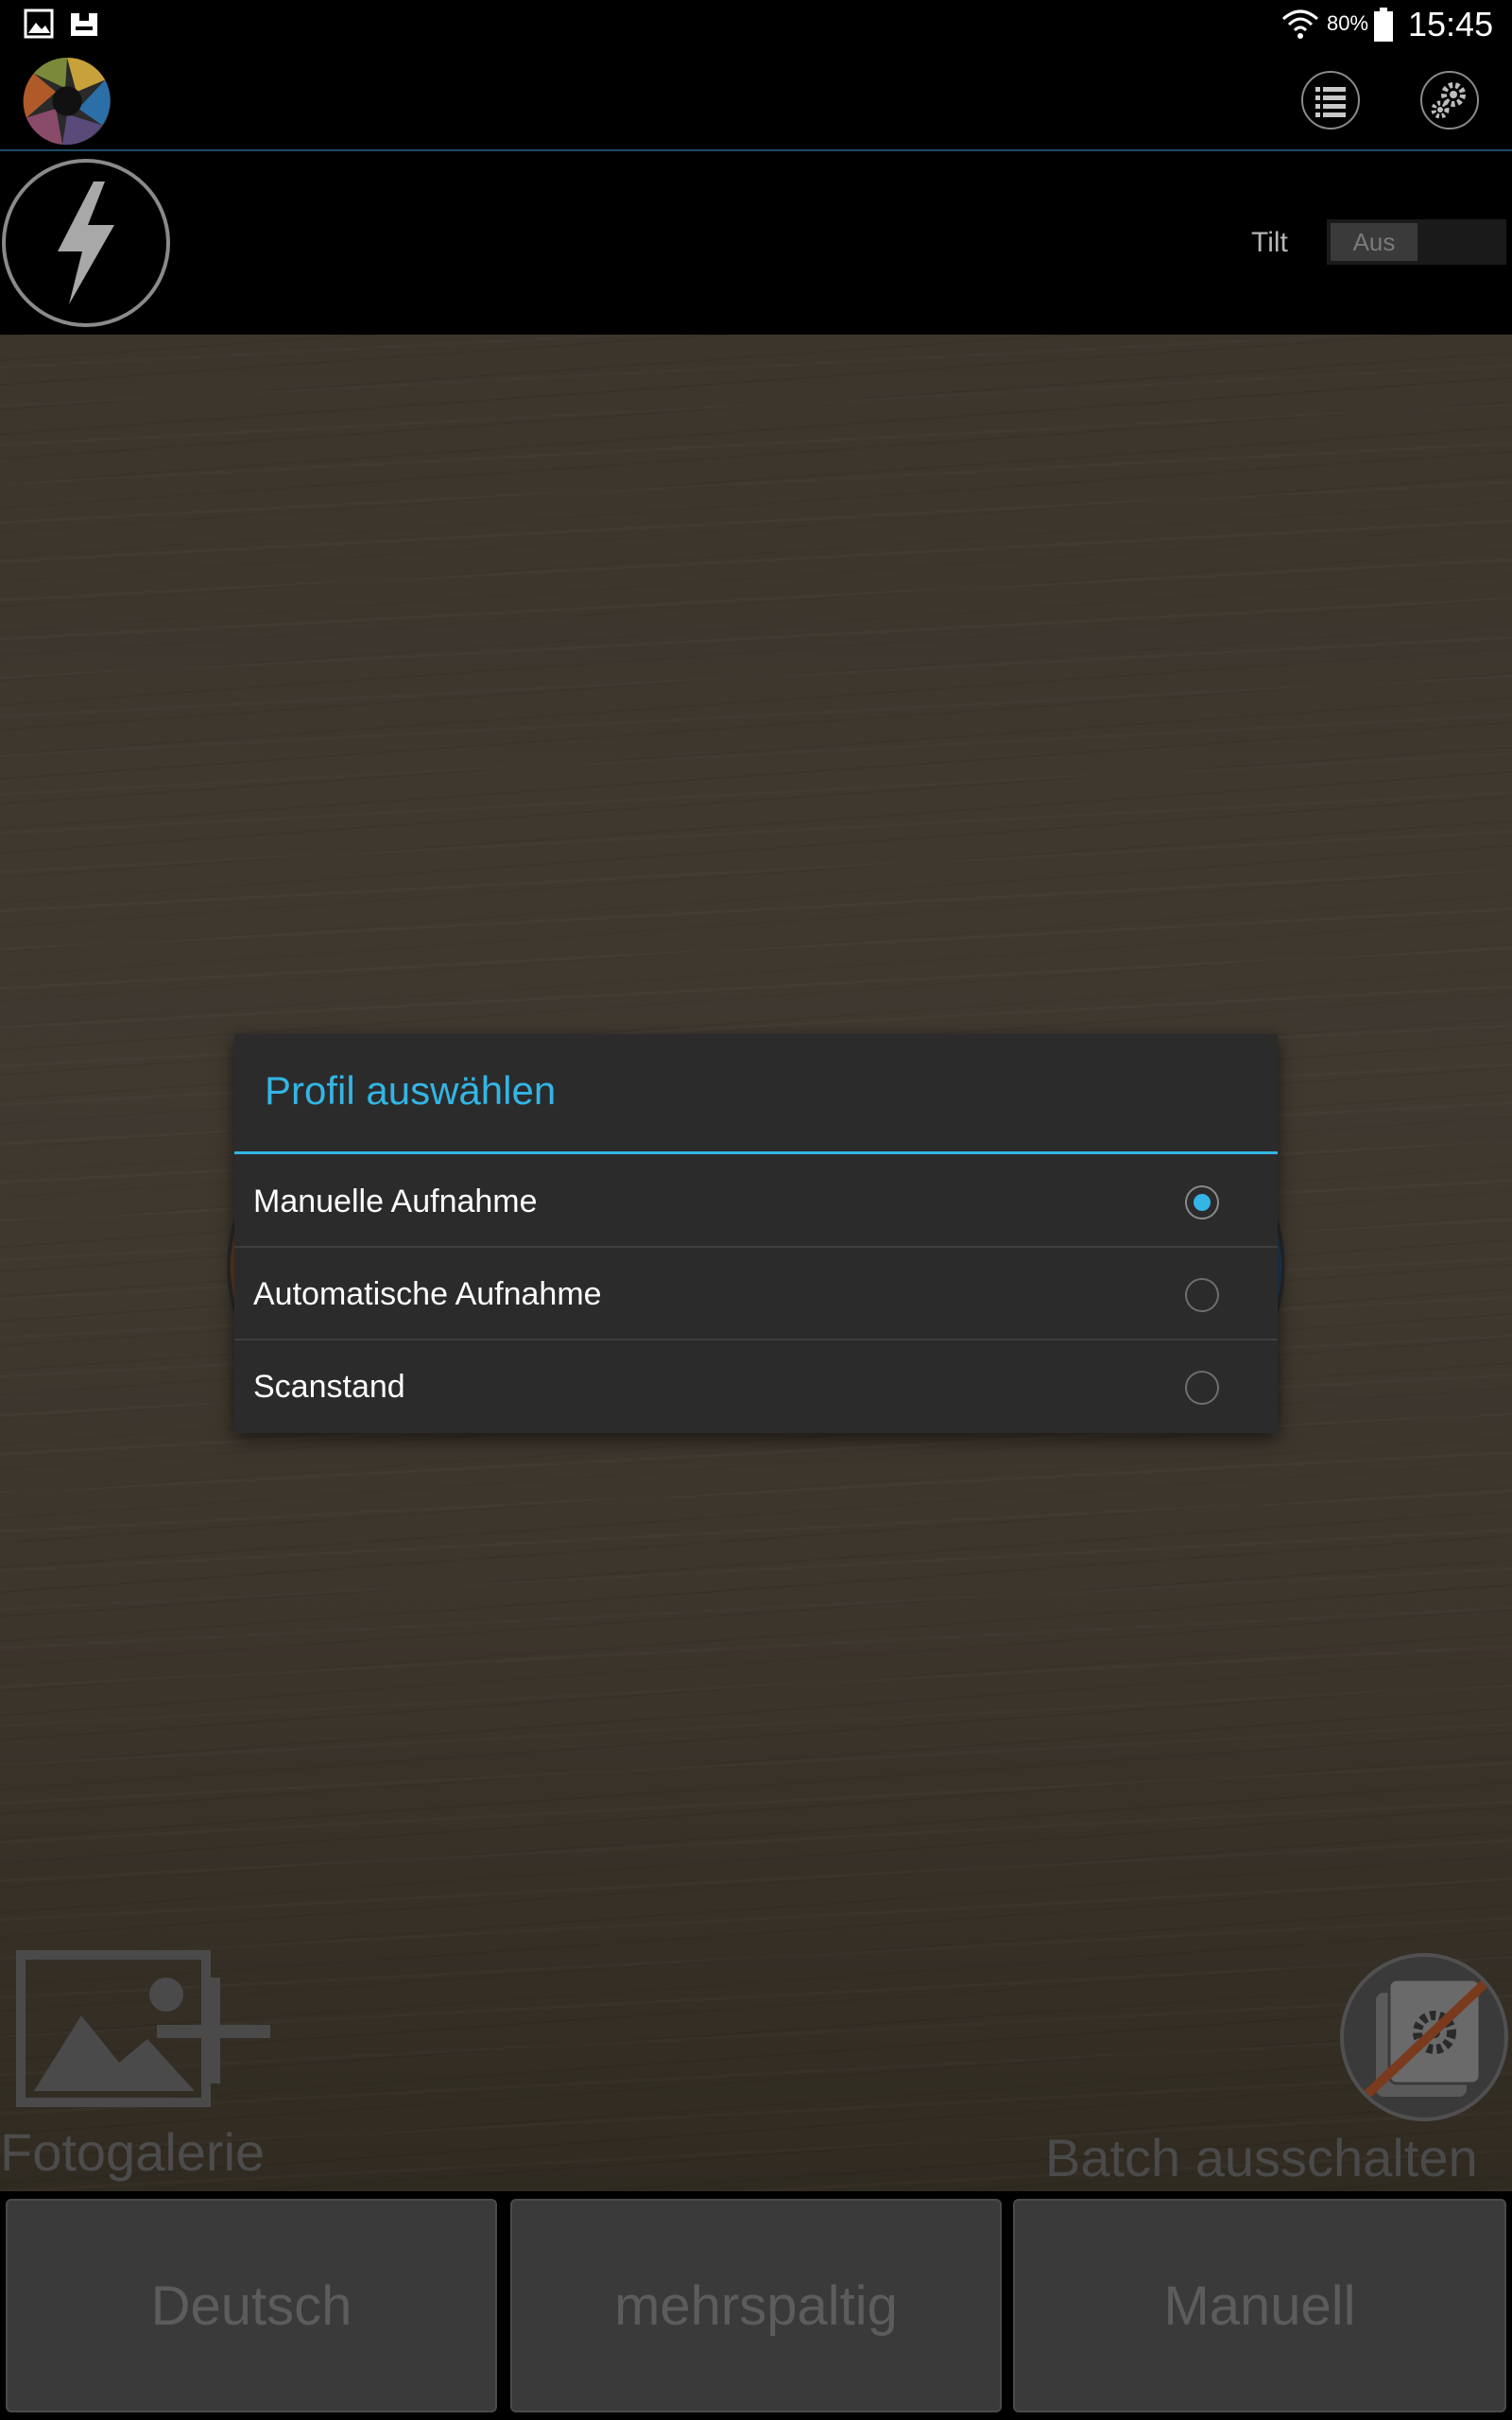 This screenshot has width=1512, height=2420. Describe the element at coordinates (1383, 25) in the screenshot. I see `battery-icon` at that location.